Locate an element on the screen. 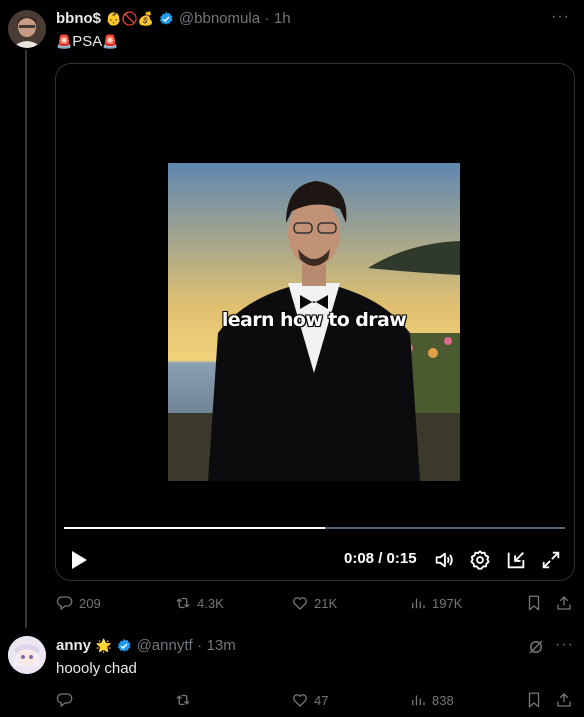 The height and width of the screenshot is (717, 584). author-avatar-image is located at coordinates (27, 29).